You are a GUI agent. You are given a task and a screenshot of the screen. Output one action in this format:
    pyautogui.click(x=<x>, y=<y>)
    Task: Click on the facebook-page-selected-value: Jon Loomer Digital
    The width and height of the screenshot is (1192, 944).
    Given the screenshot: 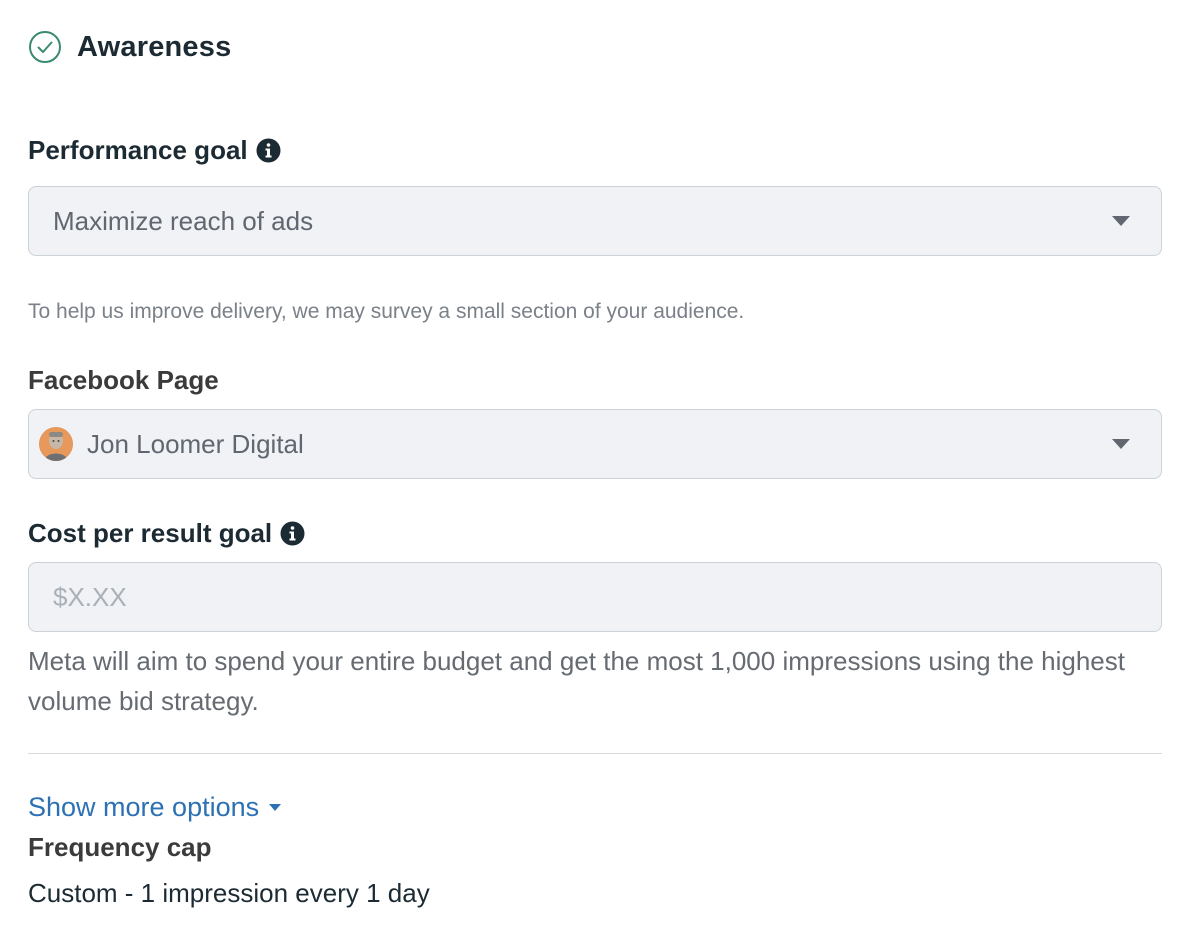 What is the action you would take?
    pyautogui.click(x=195, y=443)
    